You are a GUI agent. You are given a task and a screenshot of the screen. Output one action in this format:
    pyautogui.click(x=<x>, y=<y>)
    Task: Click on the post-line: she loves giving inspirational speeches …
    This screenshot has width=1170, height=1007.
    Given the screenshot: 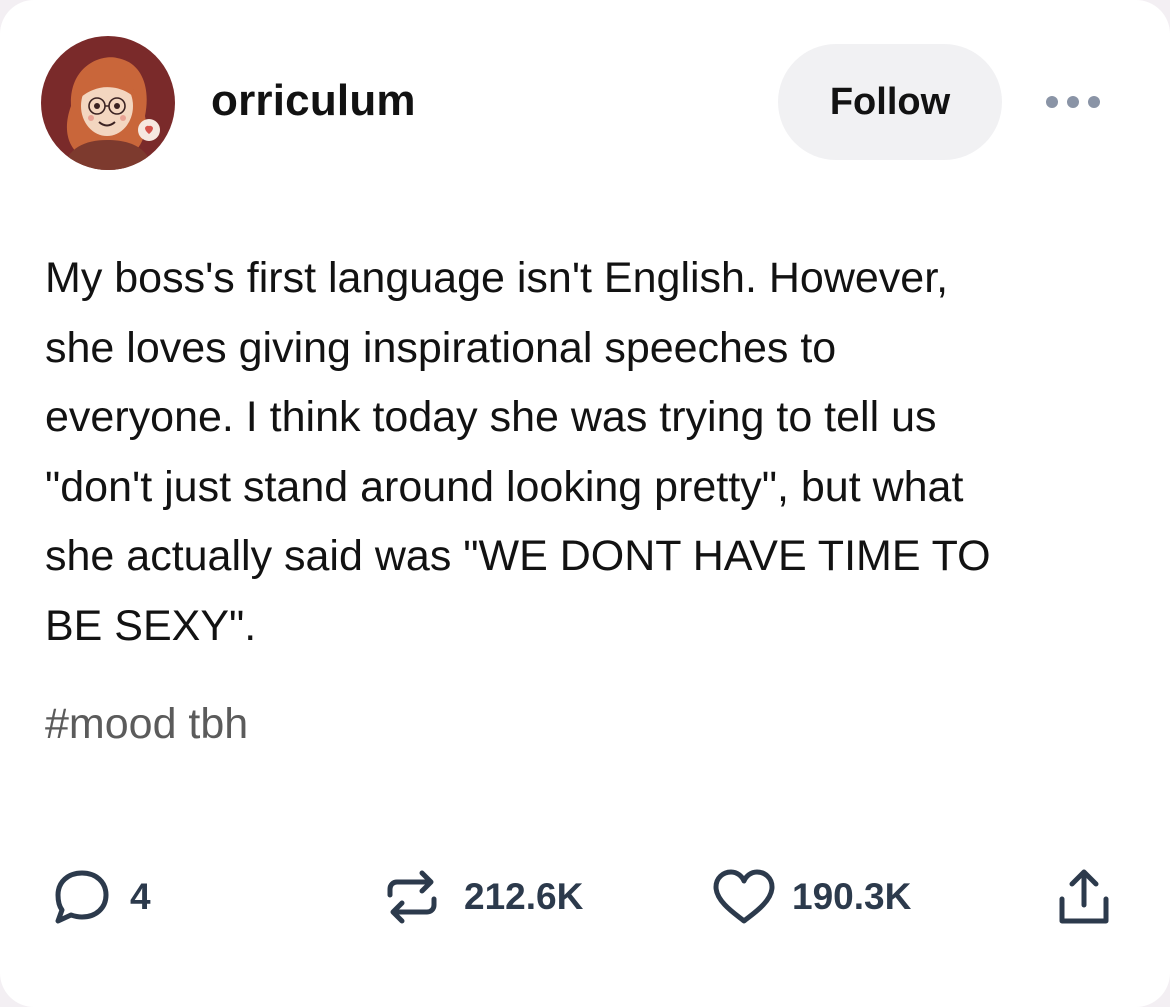 What is the action you would take?
    pyautogui.click(x=441, y=347)
    